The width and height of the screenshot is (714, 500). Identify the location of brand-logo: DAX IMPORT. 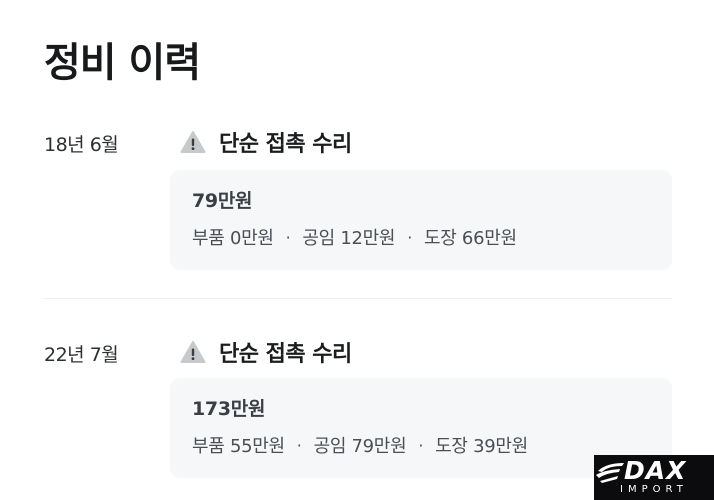
(654, 477).